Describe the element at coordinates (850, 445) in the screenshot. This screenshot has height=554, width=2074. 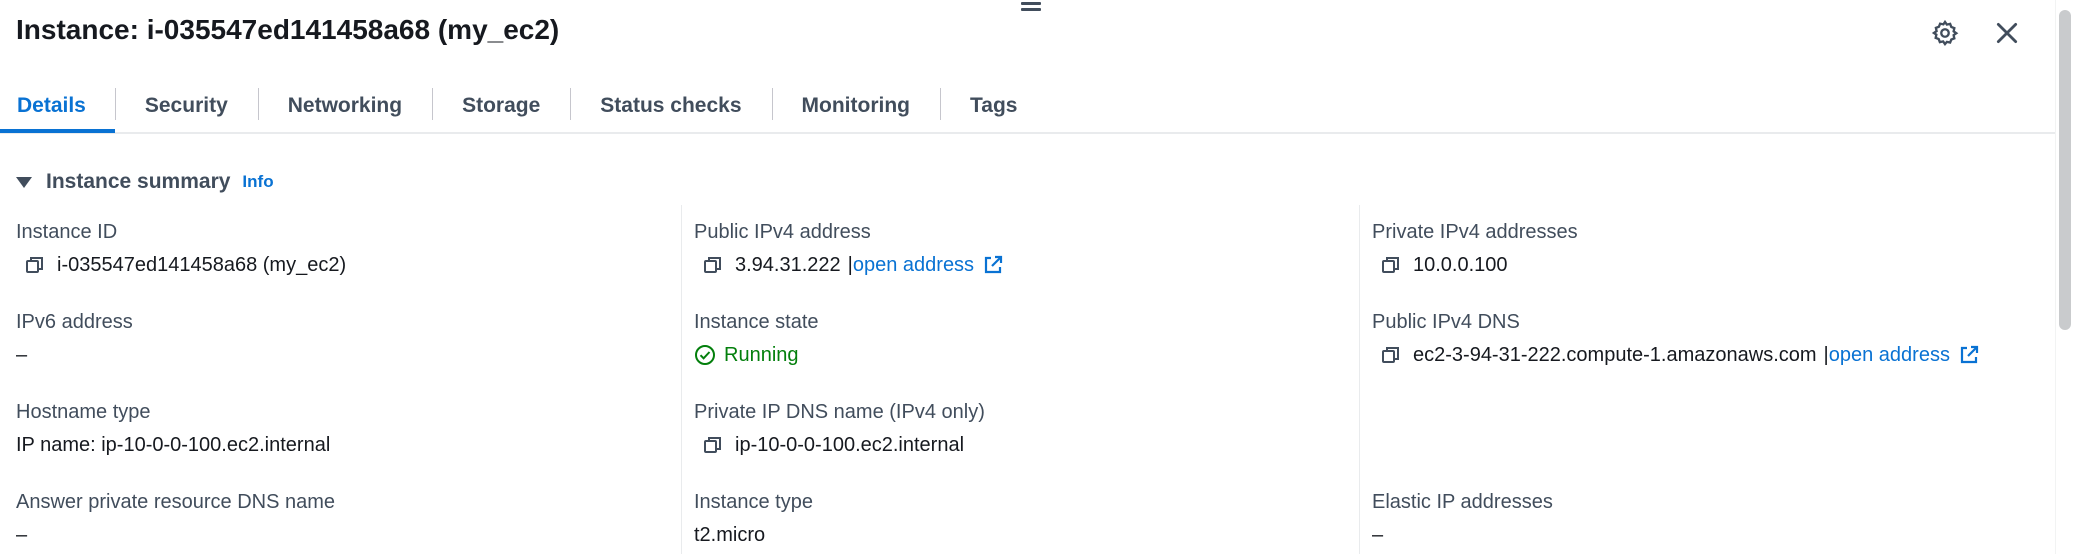
I see `private-ip-dns-value: ip-10-0-0-100.ec2.internal` at that location.